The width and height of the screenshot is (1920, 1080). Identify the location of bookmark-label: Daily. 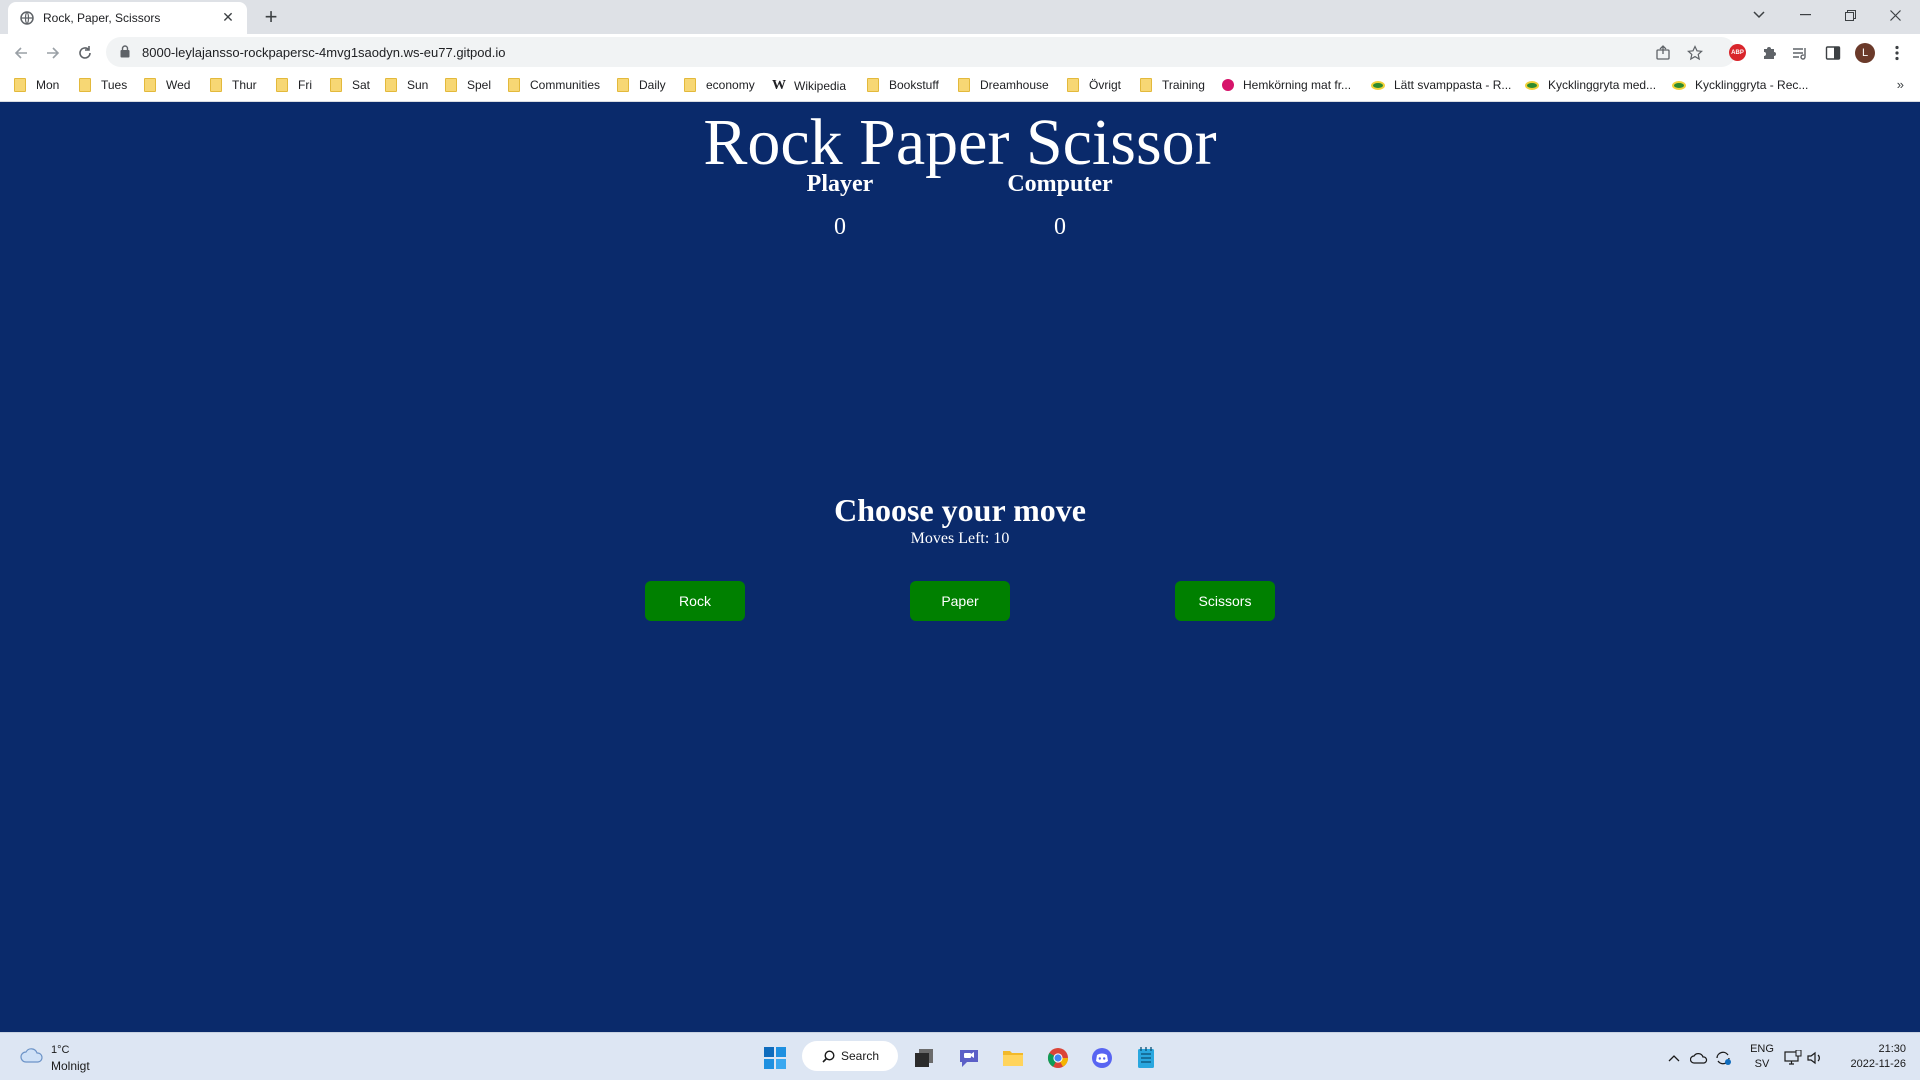
(652, 85).